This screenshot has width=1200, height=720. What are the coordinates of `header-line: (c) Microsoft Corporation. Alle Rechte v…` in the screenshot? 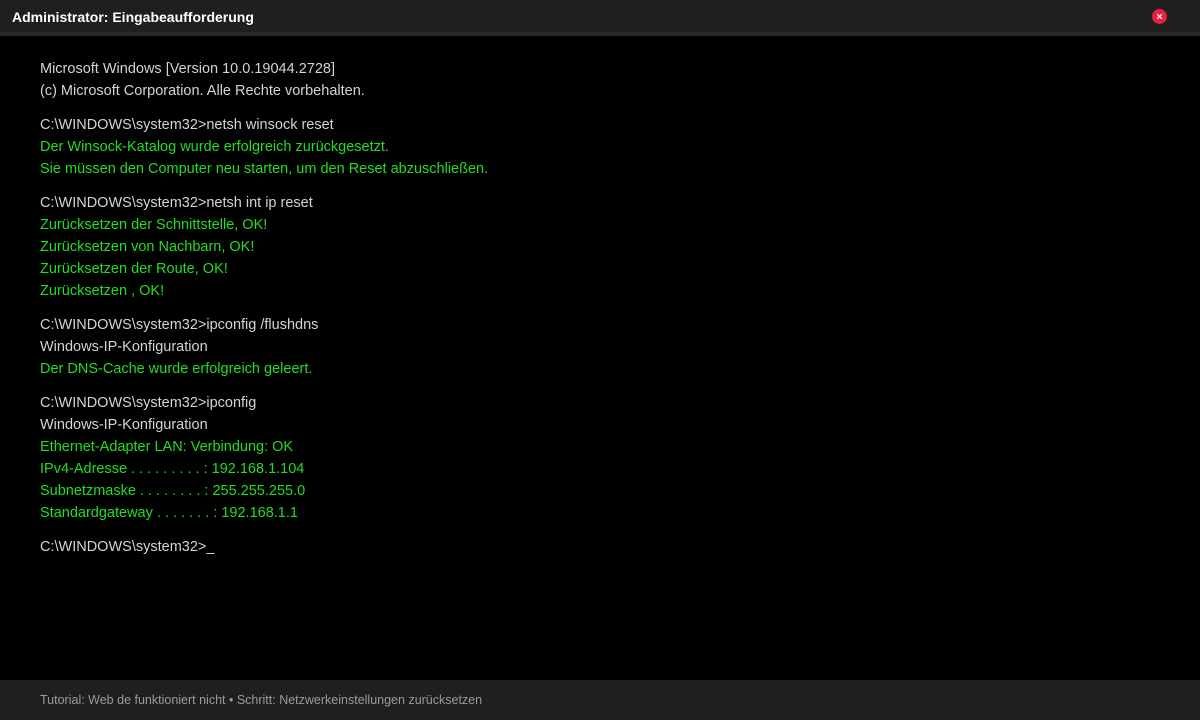 It's located at (202, 91).